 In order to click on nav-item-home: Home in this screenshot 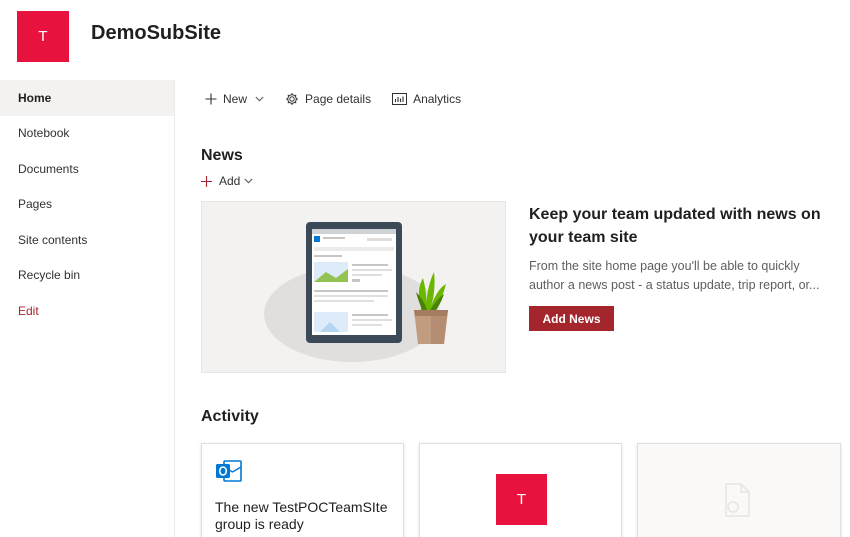, I will do `click(87, 98)`.